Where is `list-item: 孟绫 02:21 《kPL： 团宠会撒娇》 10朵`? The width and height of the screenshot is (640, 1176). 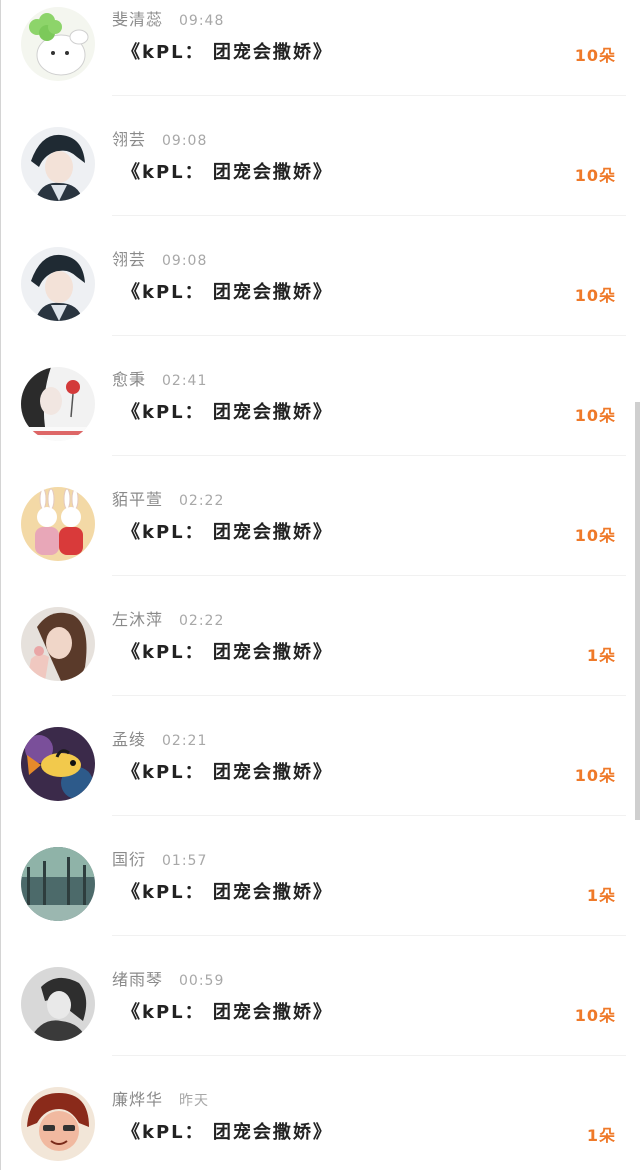
list-item: 孟绫 02:21 《kPL： 团宠会撒娇》 10朵 is located at coordinates (320, 756).